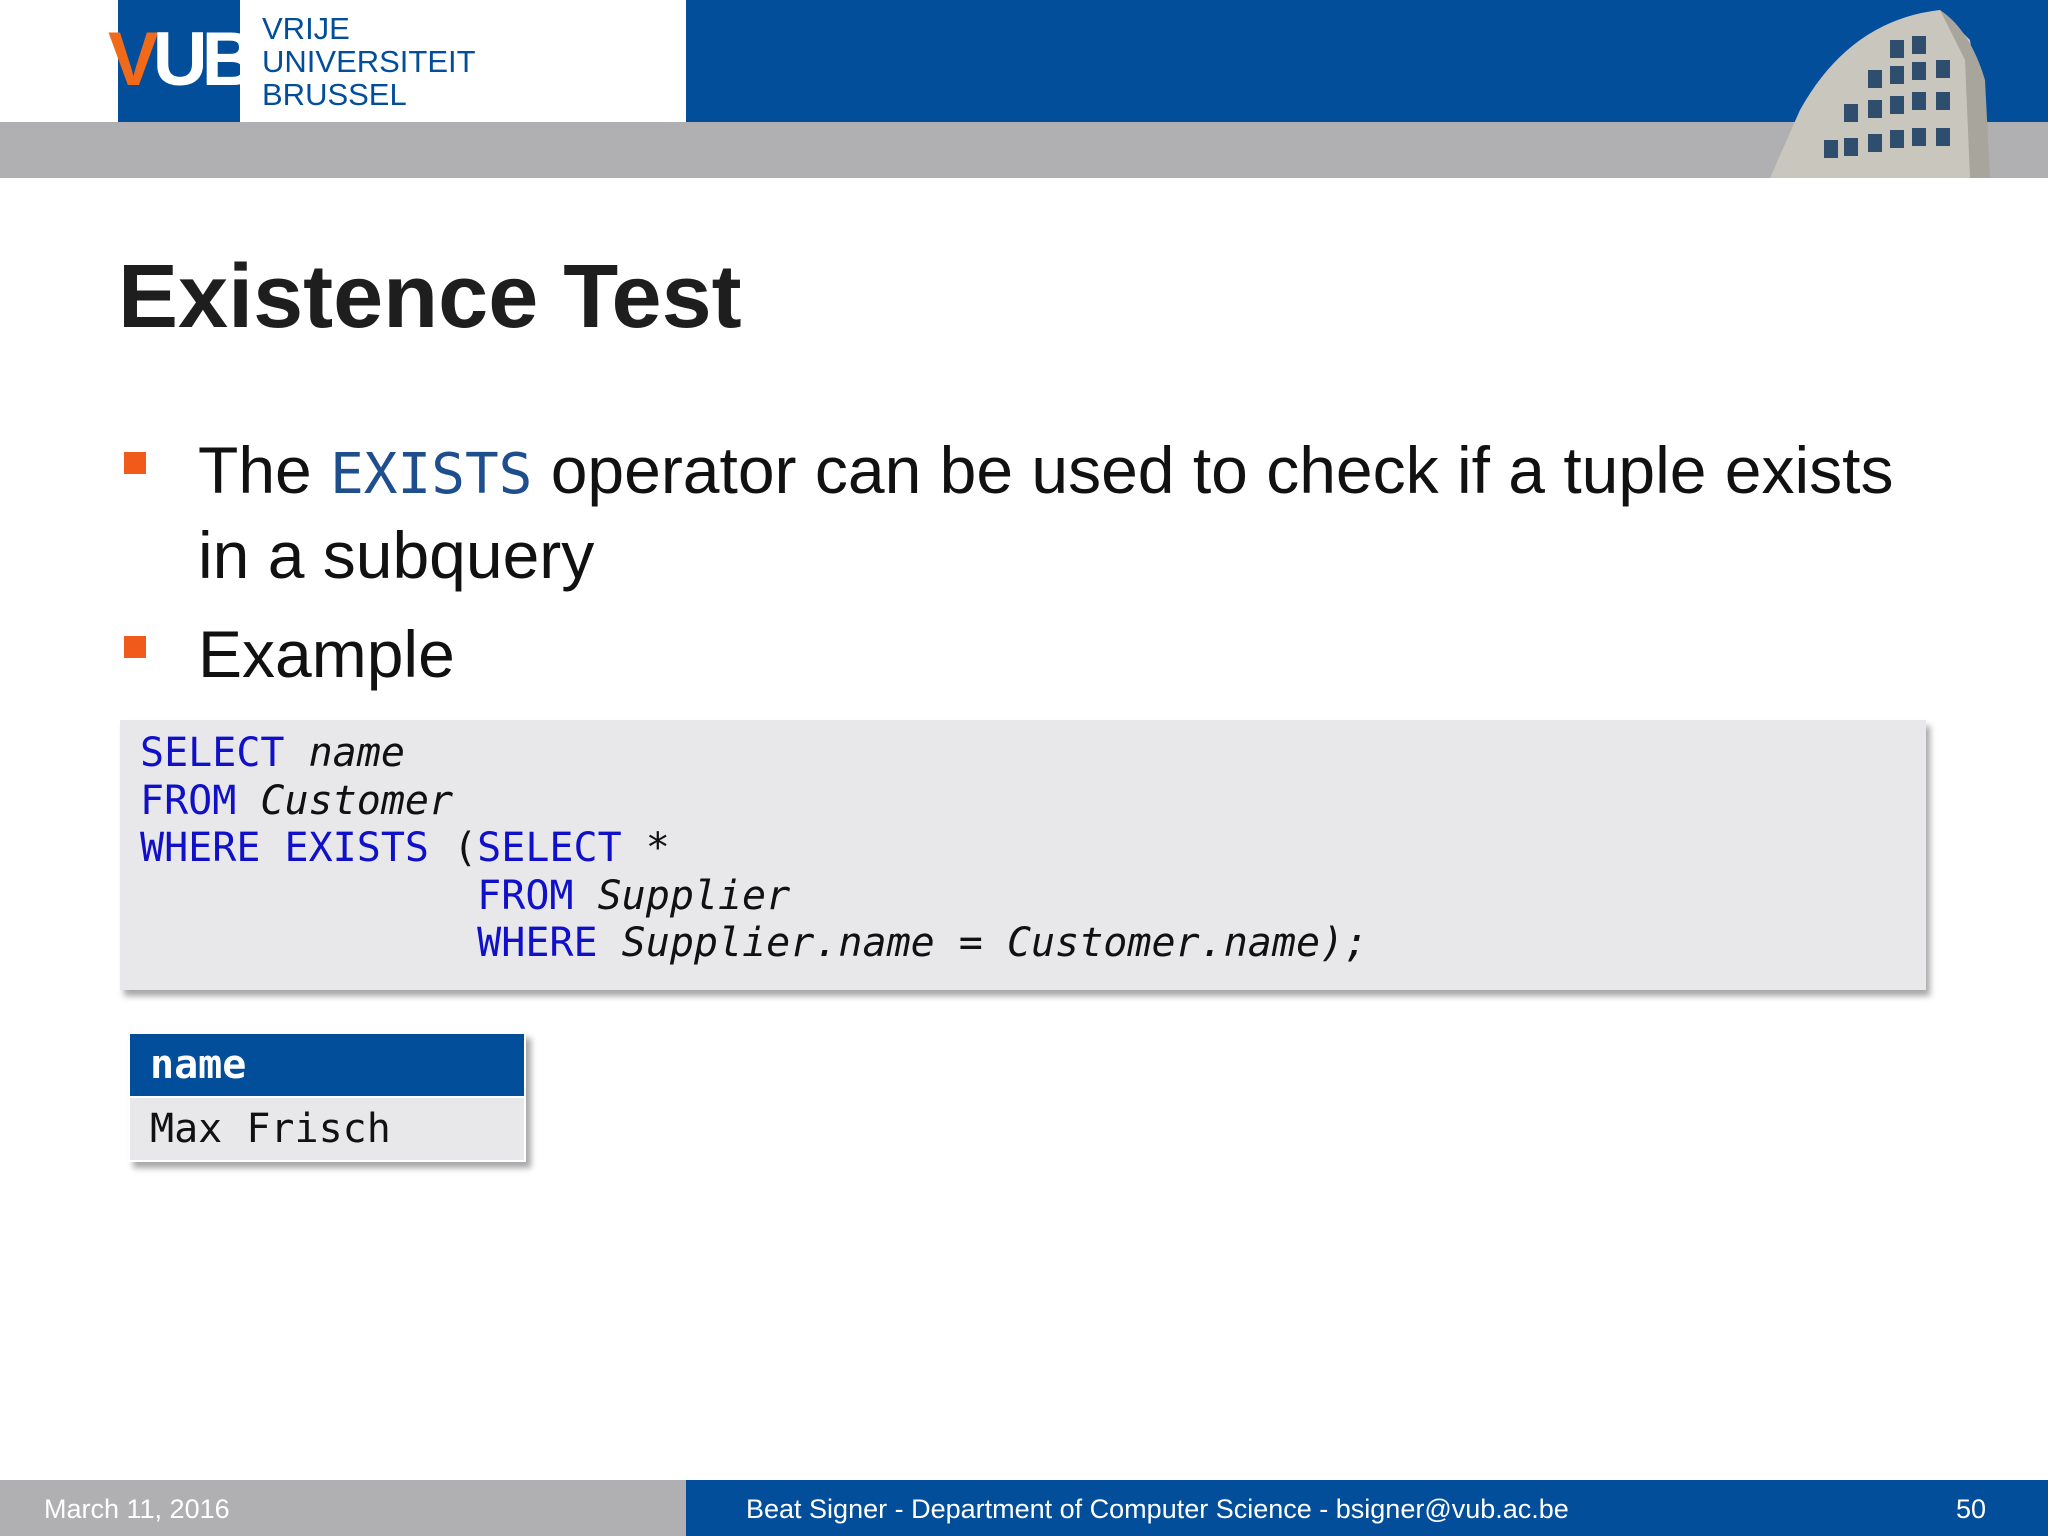  I want to click on slide-title: Existence Test, so click(430, 297).